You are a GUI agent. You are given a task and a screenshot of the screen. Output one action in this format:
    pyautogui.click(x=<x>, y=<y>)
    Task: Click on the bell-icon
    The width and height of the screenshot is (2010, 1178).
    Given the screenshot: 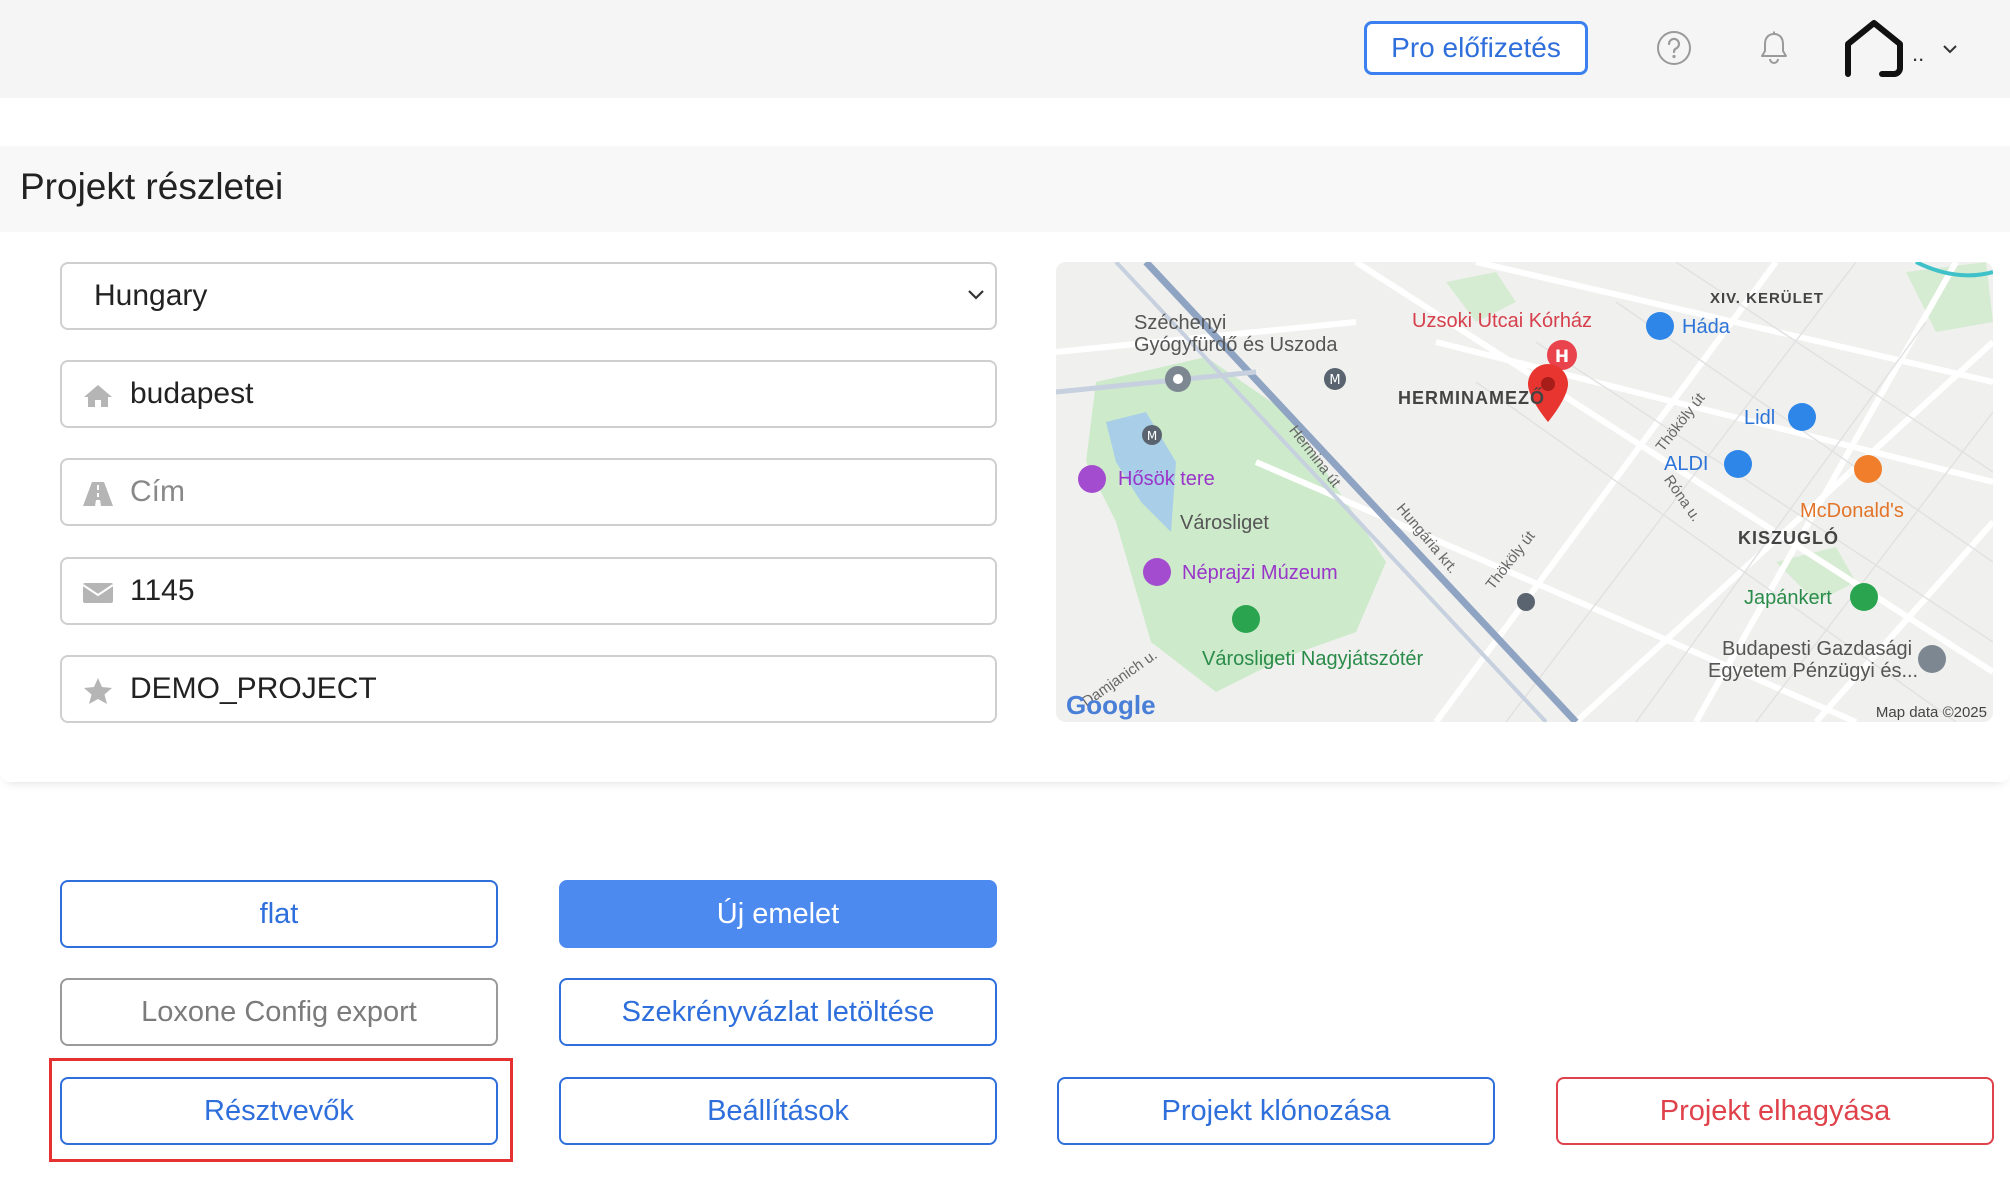 What is the action you would take?
    pyautogui.click(x=1774, y=48)
    